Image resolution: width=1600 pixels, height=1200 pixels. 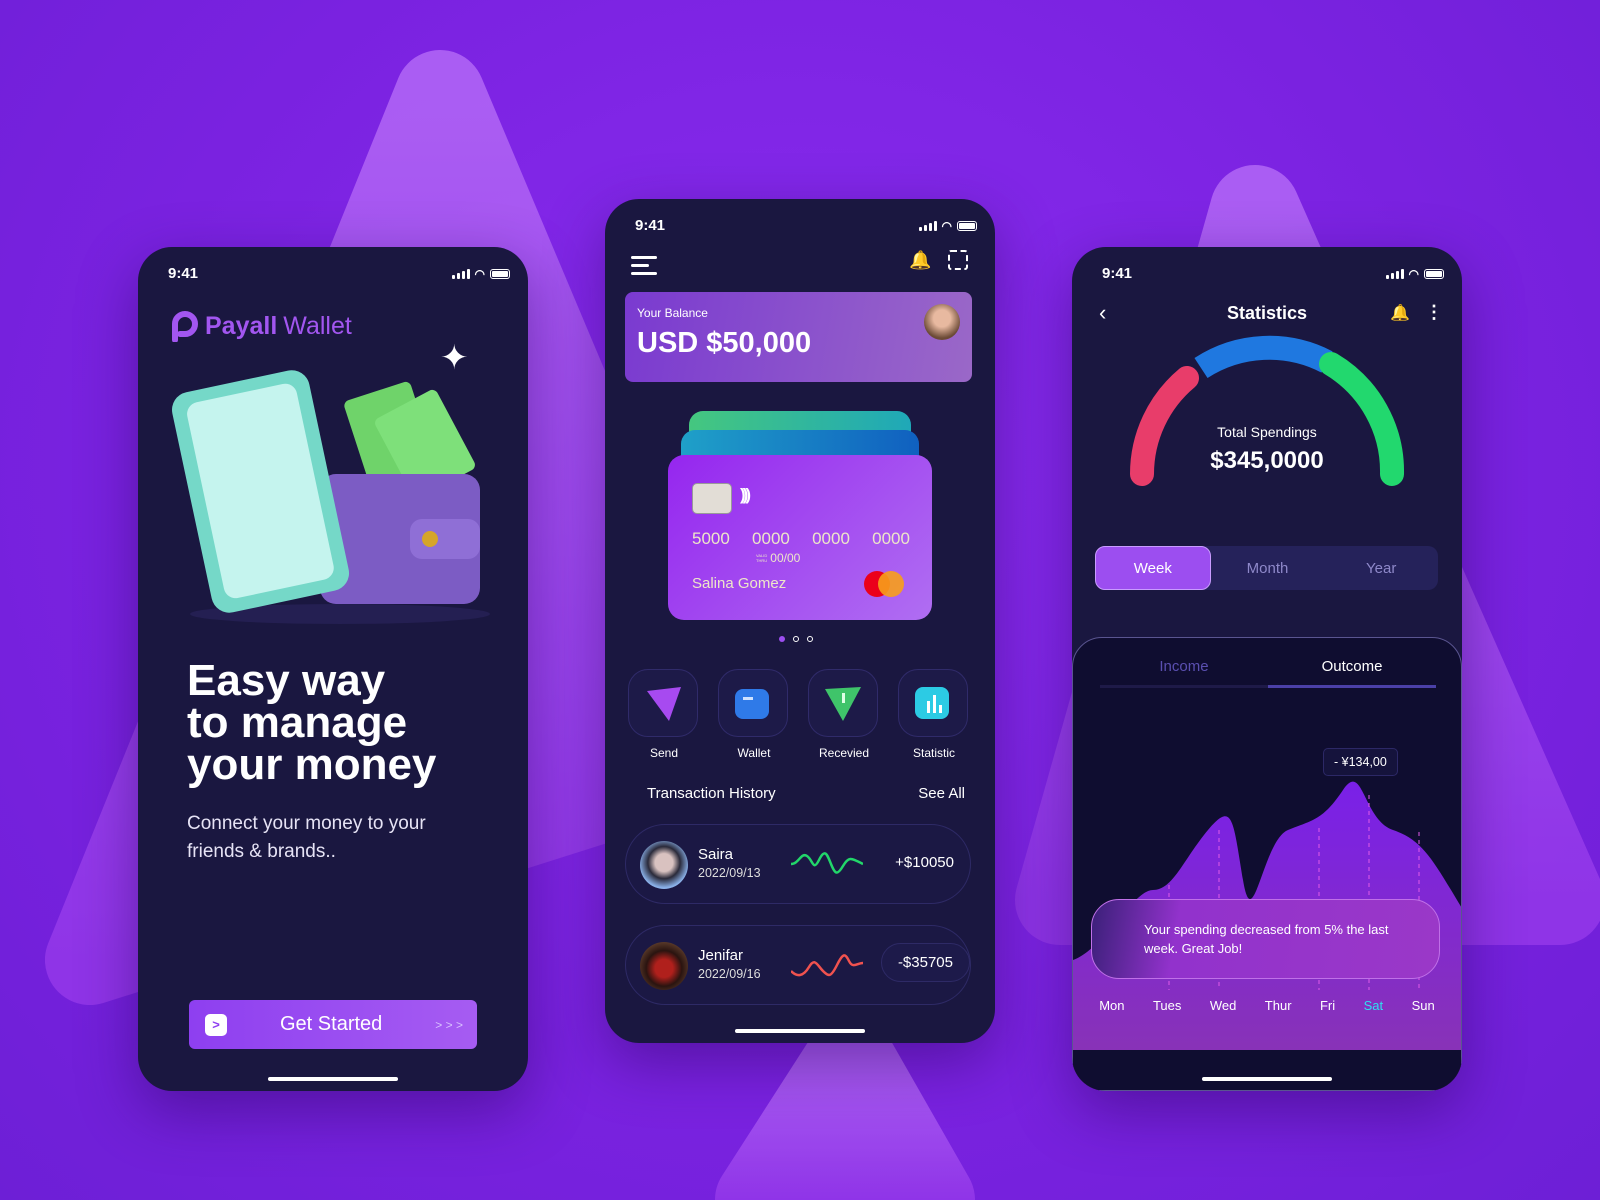 I want to click on period-week-tab: Week, so click(x=1153, y=568).